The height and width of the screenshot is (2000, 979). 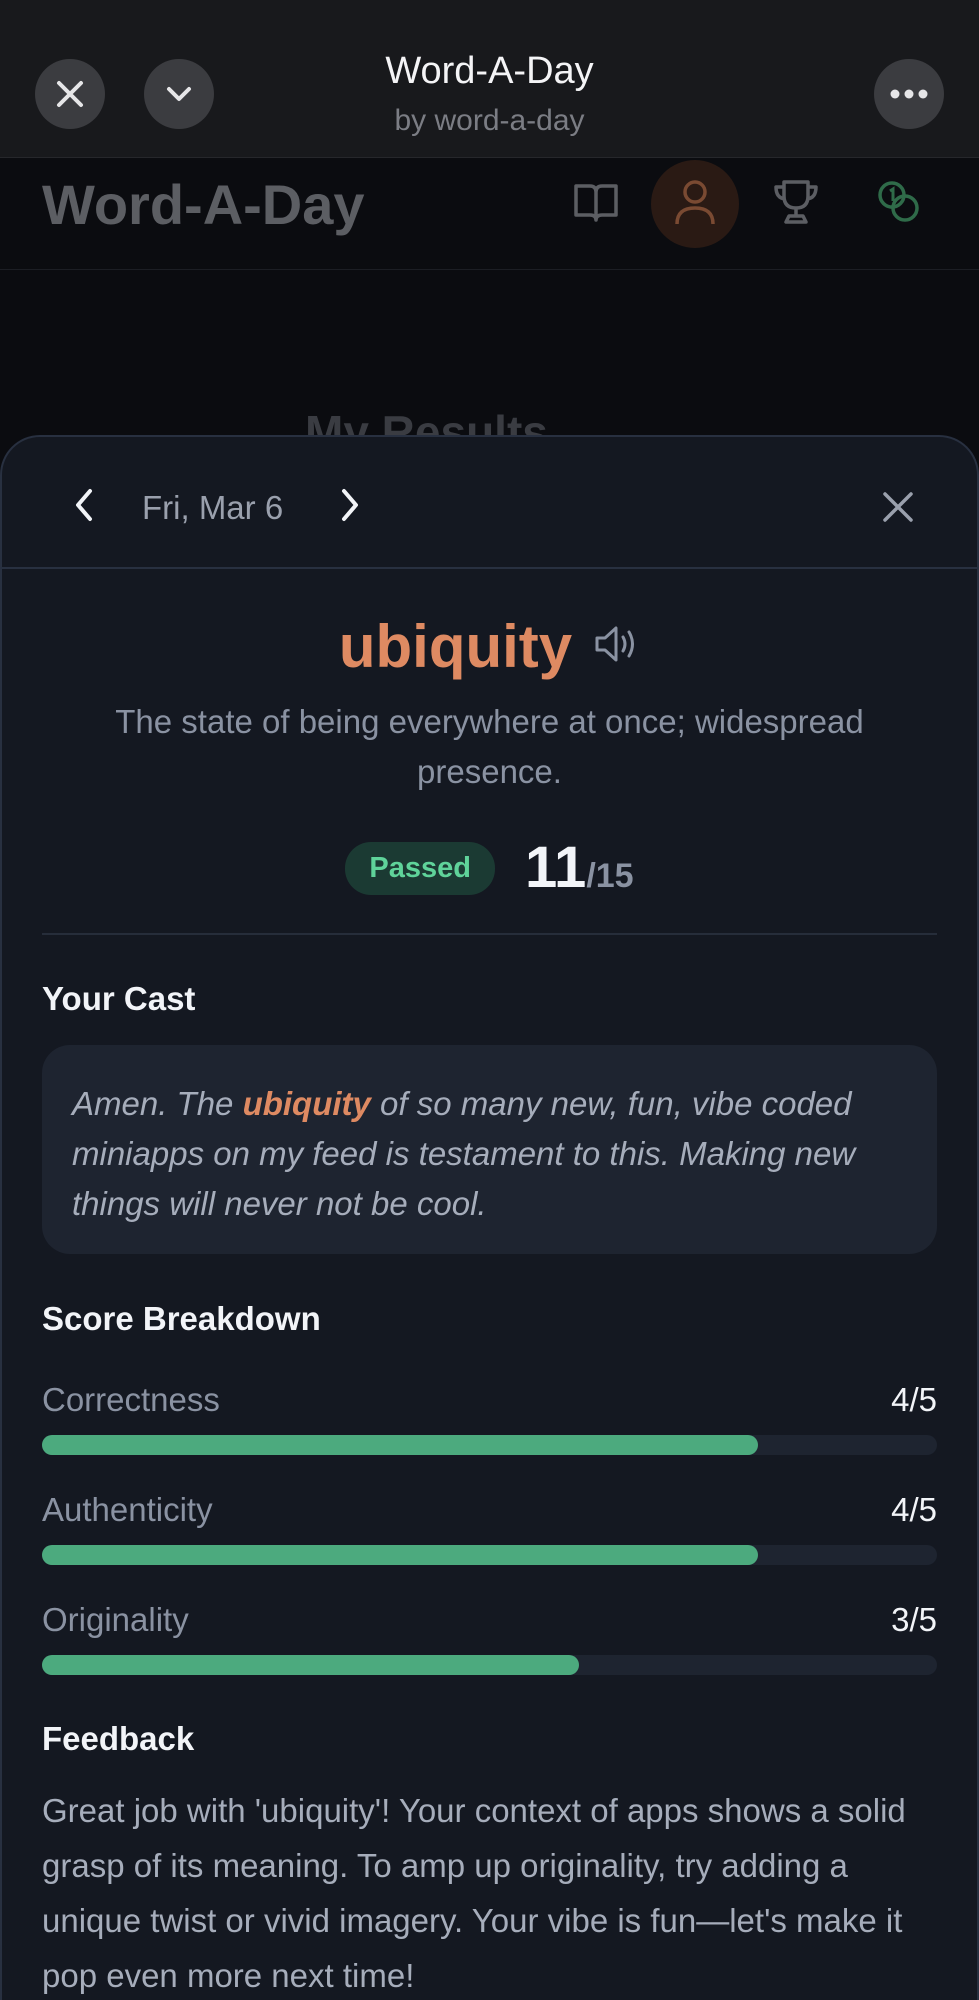 I want to click on app-logo: Word-A-Day, so click(x=203, y=204).